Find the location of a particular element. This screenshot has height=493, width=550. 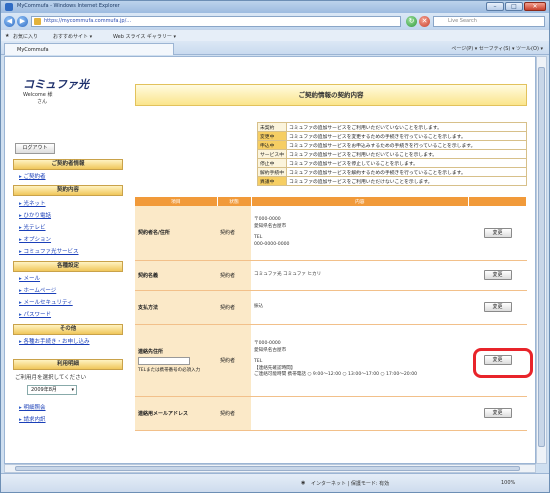

zone-text: インターネット | 保護モード: 有効 is located at coordinates (350, 484).